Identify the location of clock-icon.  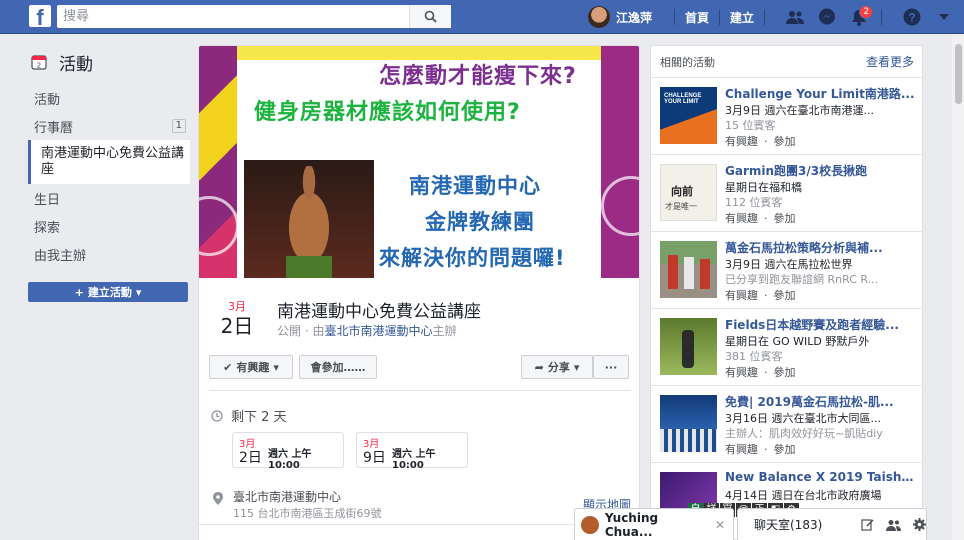
(217, 415).